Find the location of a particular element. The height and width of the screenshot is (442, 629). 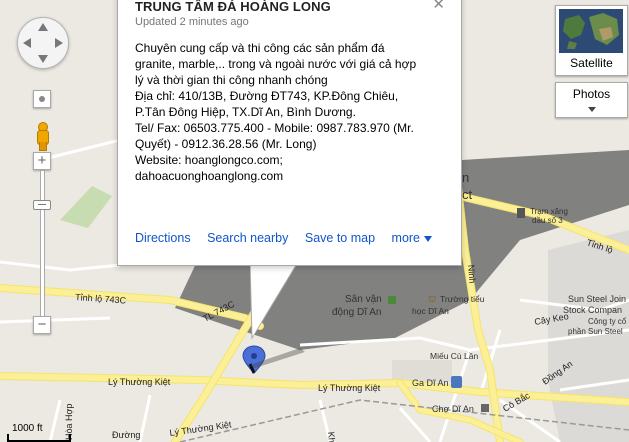

school-icon: ⛫ is located at coordinates (432, 299).